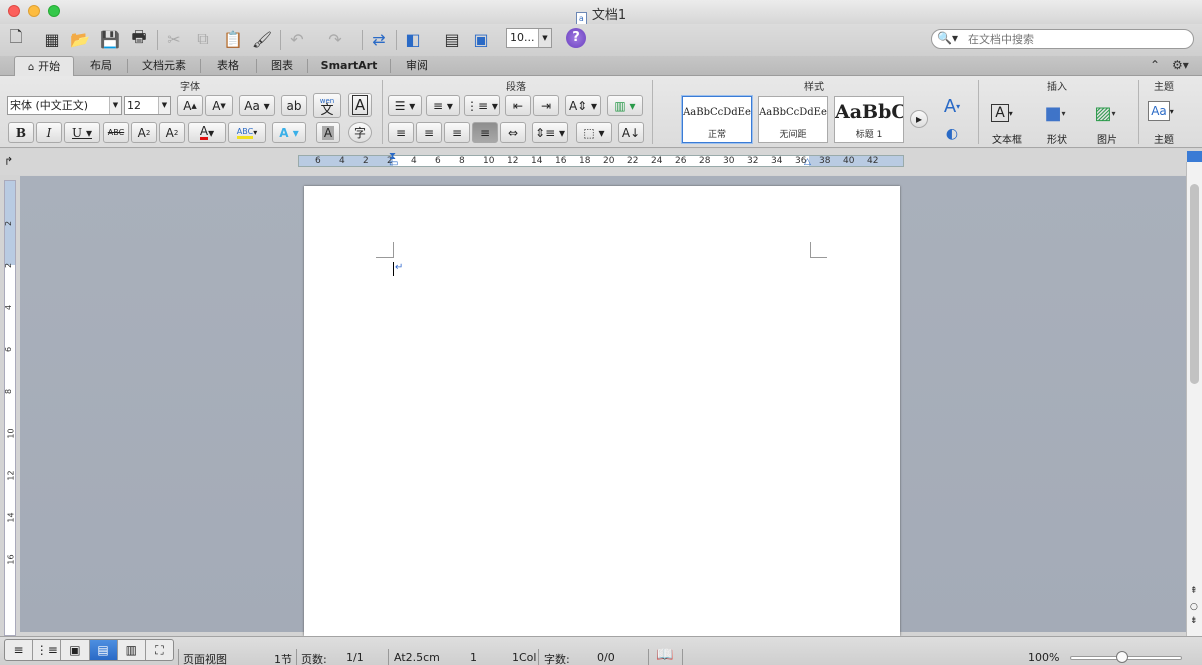 This screenshot has height=665, width=1202. What do you see at coordinates (262, 39) in the screenshot?
I see `format-painter-icon: 🖌` at bounding box center [262, 39].